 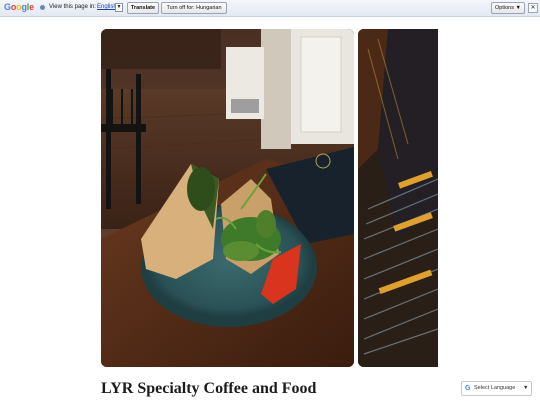 What do you see at coordinates (143, 8) in the screenshot?
I see `translate-button: Translate` at bounding box center [143, 8].